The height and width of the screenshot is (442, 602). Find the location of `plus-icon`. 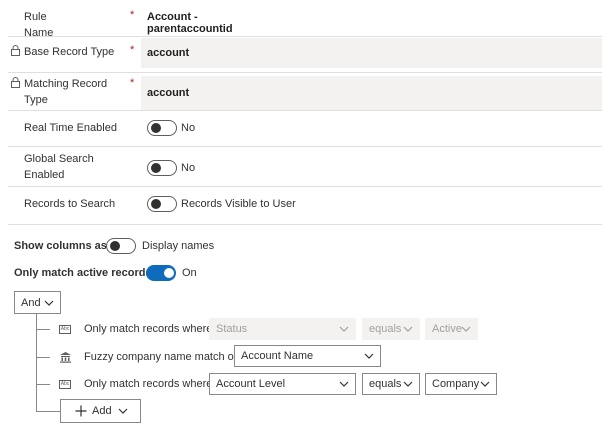

plus-icon is located at coordinates (81, 411).